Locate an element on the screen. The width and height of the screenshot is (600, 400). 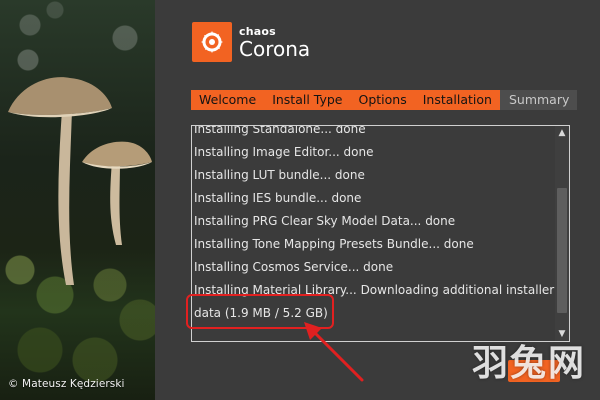
tab-installation: Installation is located at coordinates (457, 100).